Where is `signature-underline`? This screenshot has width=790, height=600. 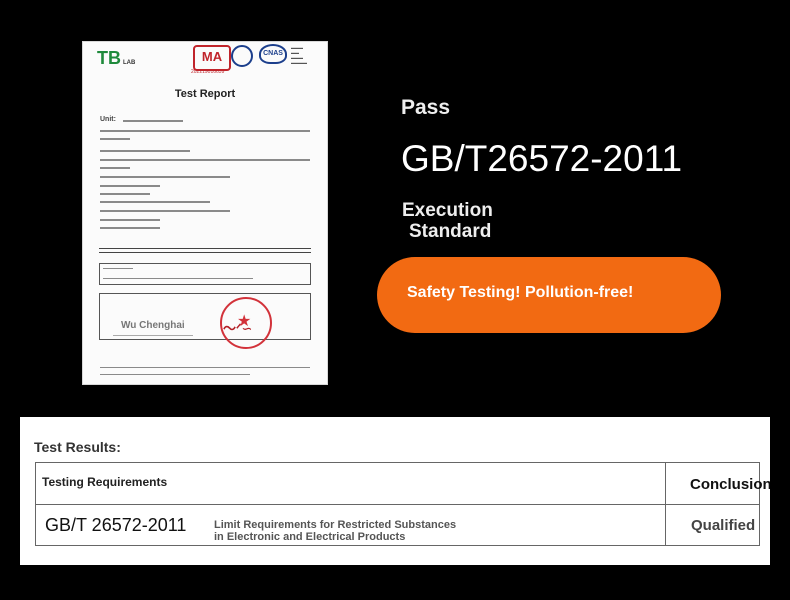 signature-underline is located at coordinates (153, 335).